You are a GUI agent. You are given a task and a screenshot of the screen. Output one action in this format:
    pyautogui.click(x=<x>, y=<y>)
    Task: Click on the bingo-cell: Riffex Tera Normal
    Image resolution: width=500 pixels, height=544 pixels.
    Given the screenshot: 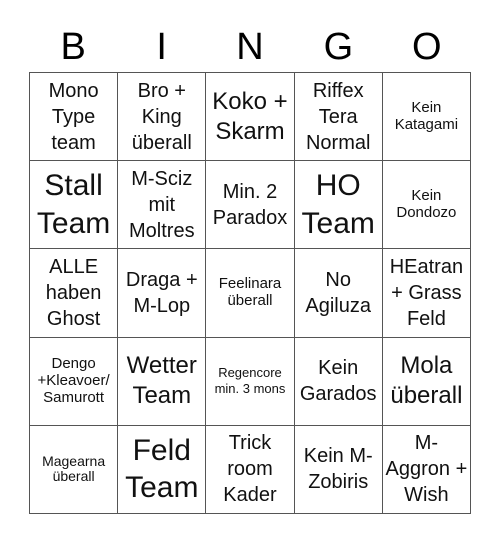 What is the action you would take?
    pyautogui.click(x=338, y=117)
    